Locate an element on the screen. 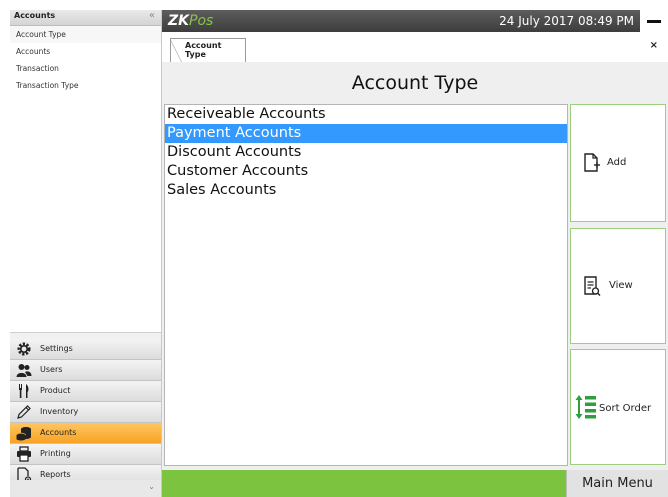 The image size is (668, 497). gear-icon is located at coordinates (24, 349).